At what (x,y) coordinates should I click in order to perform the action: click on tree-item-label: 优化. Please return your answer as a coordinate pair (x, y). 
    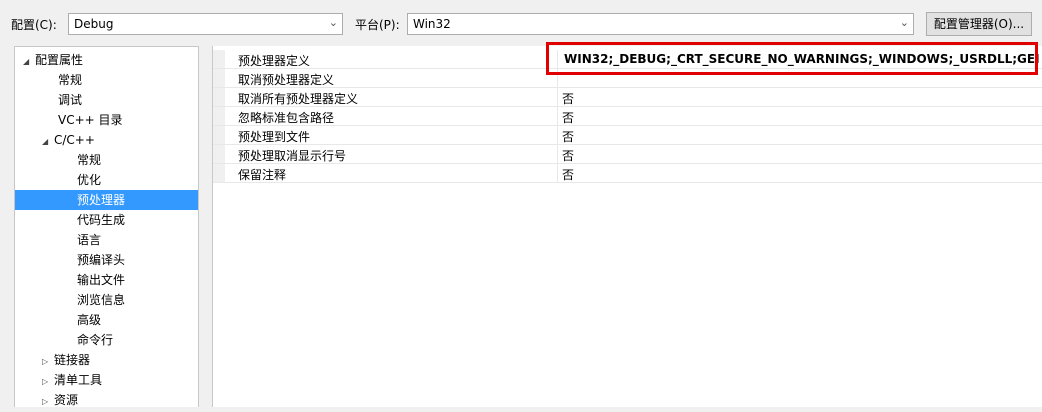
    Looking at the image, I should click on (89, 180).